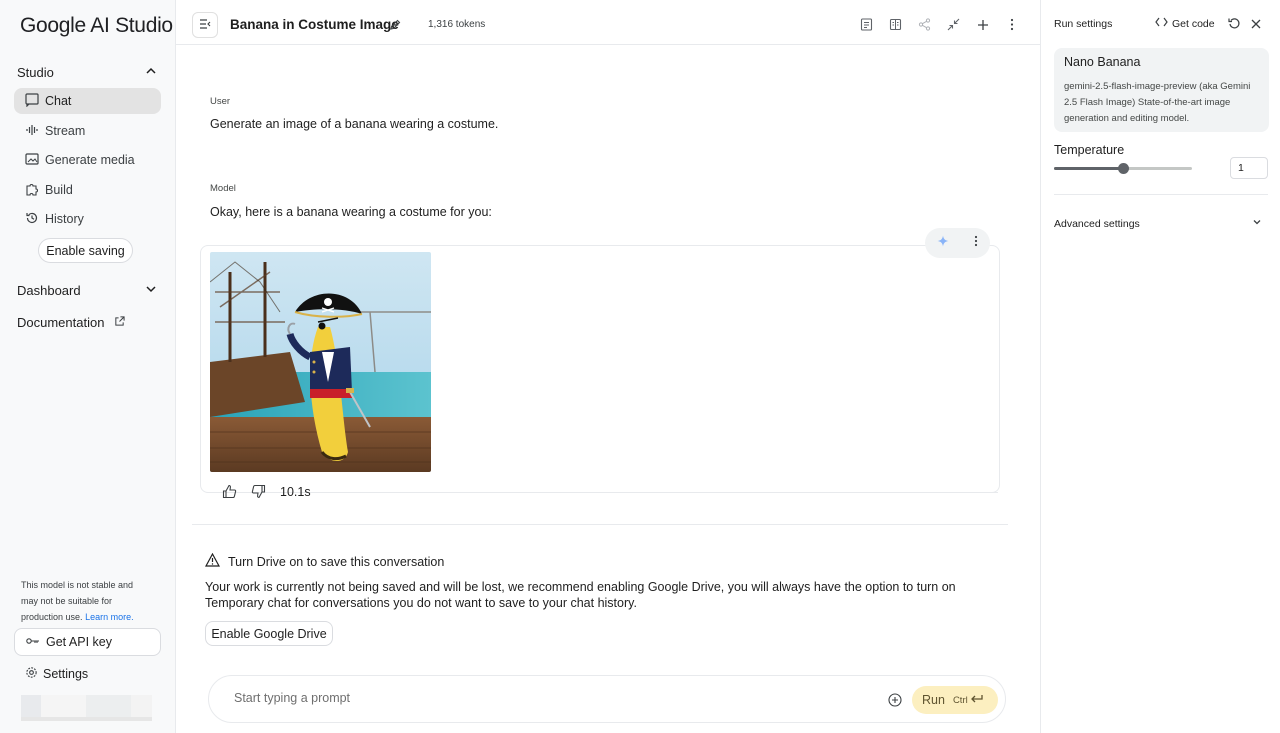  Describe the element at coordinates (96, 26) in the screenshot. I see `app-logo: Google AI Studio` at that location.